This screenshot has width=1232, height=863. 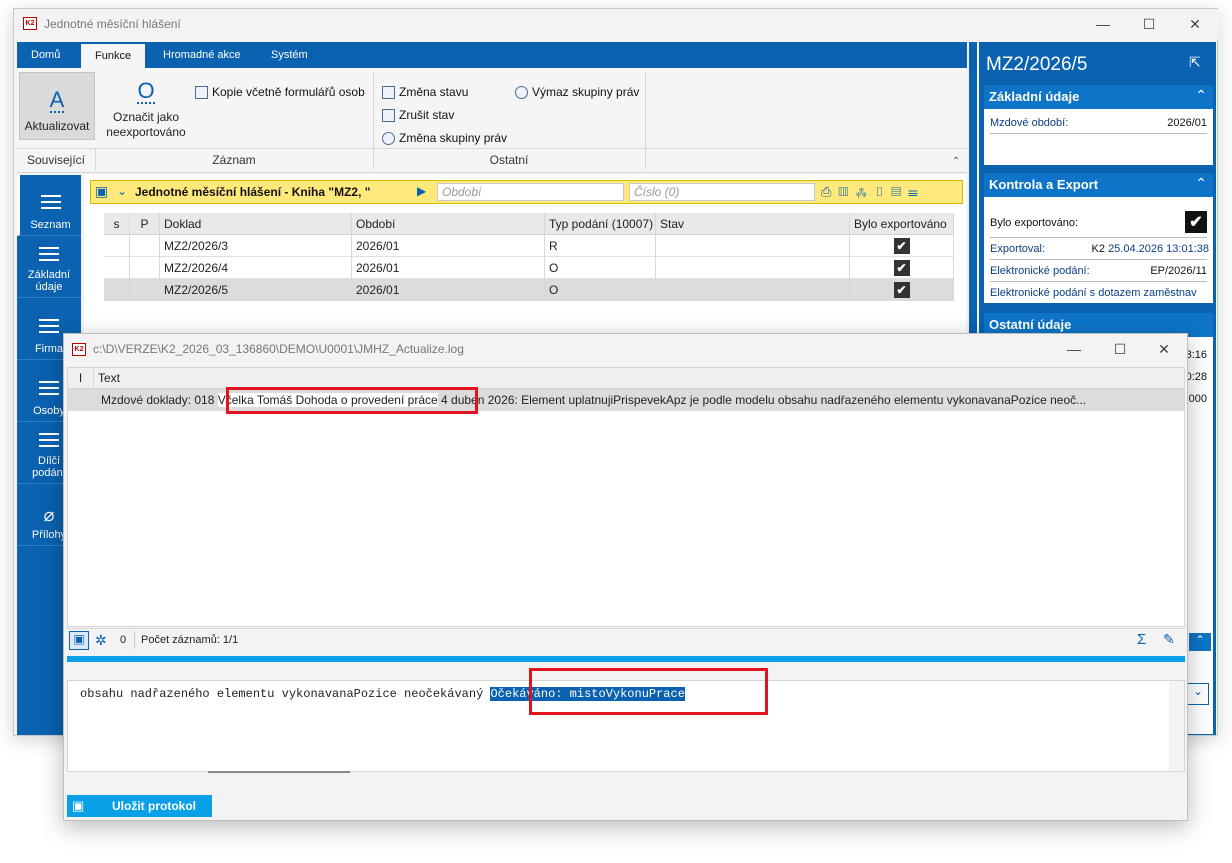 What do you see at coordinates (1176, 726) in the screenshot?
I see `vertical-scrollbar` at bounding box center [1176, 726].